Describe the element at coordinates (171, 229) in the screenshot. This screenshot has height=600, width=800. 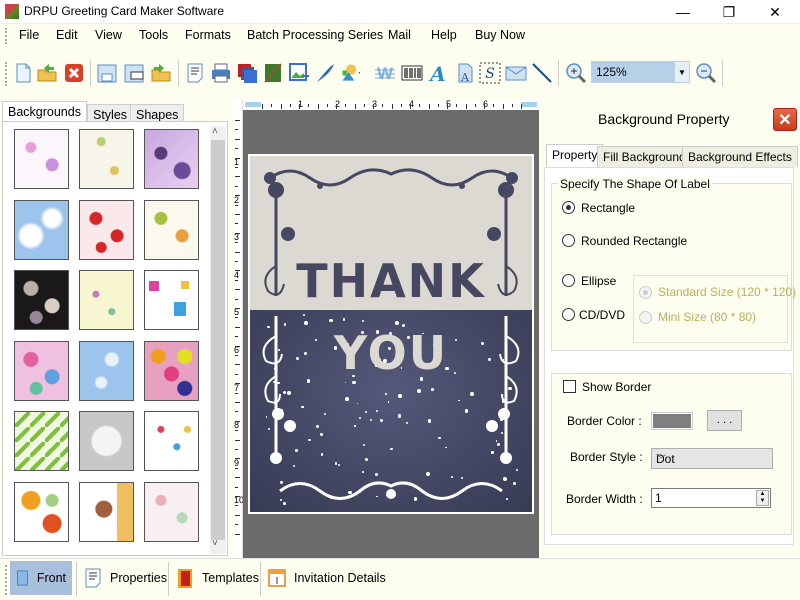
I see `thumbnail-autumn-leaves` at that location.